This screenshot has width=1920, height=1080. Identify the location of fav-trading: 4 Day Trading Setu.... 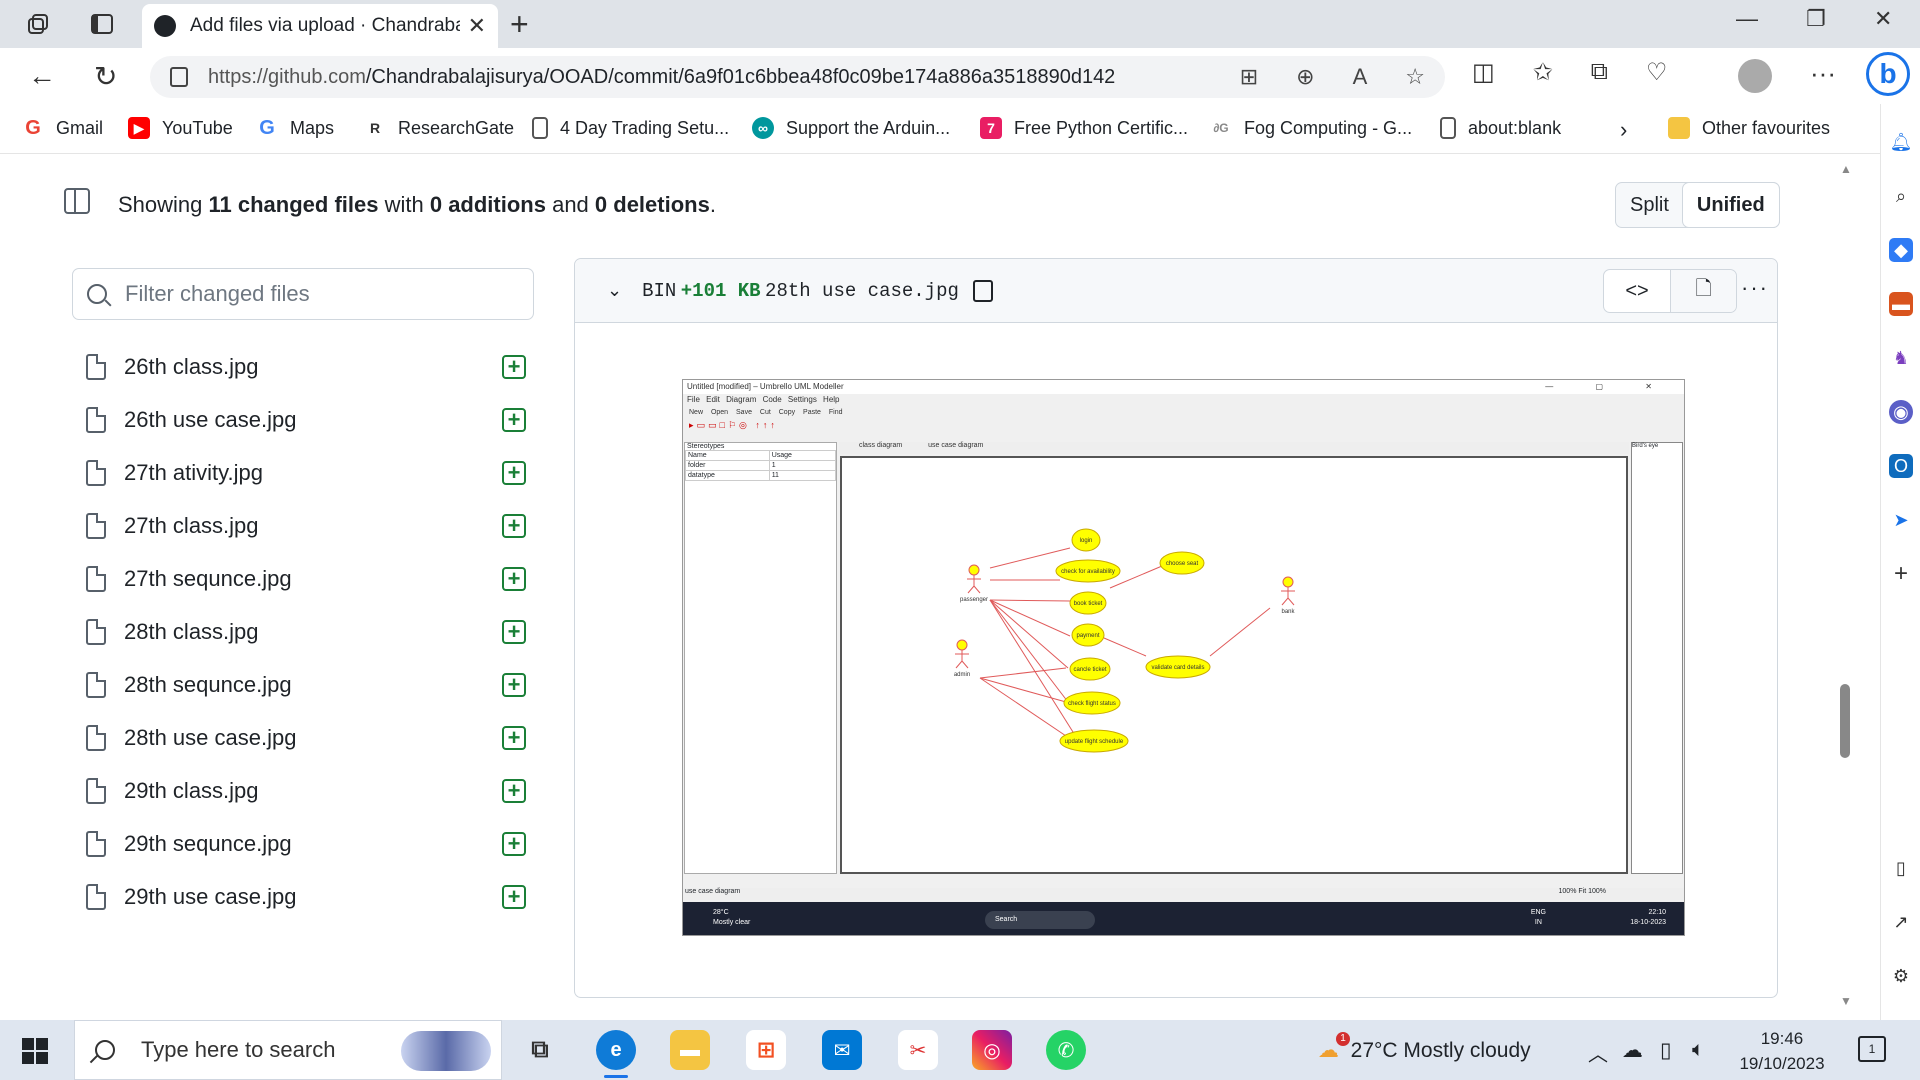
(630, 128).